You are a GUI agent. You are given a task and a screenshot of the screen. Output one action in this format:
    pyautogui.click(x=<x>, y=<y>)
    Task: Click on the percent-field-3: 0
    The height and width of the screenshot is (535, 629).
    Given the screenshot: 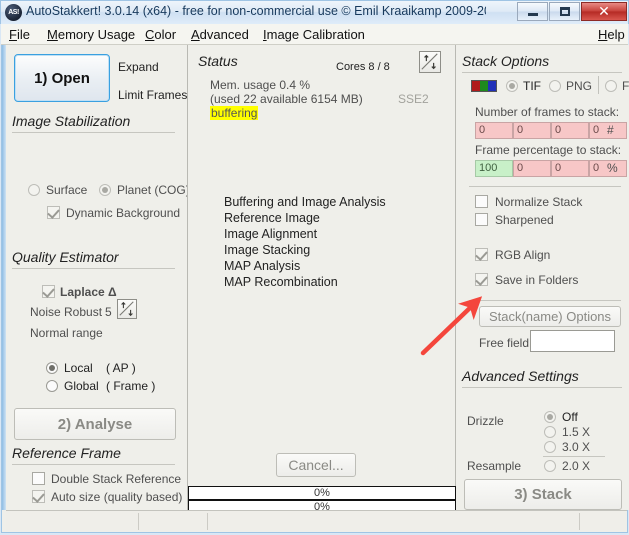 What is the action you would take?
    pyautogui.click(x=570, y=168)
    